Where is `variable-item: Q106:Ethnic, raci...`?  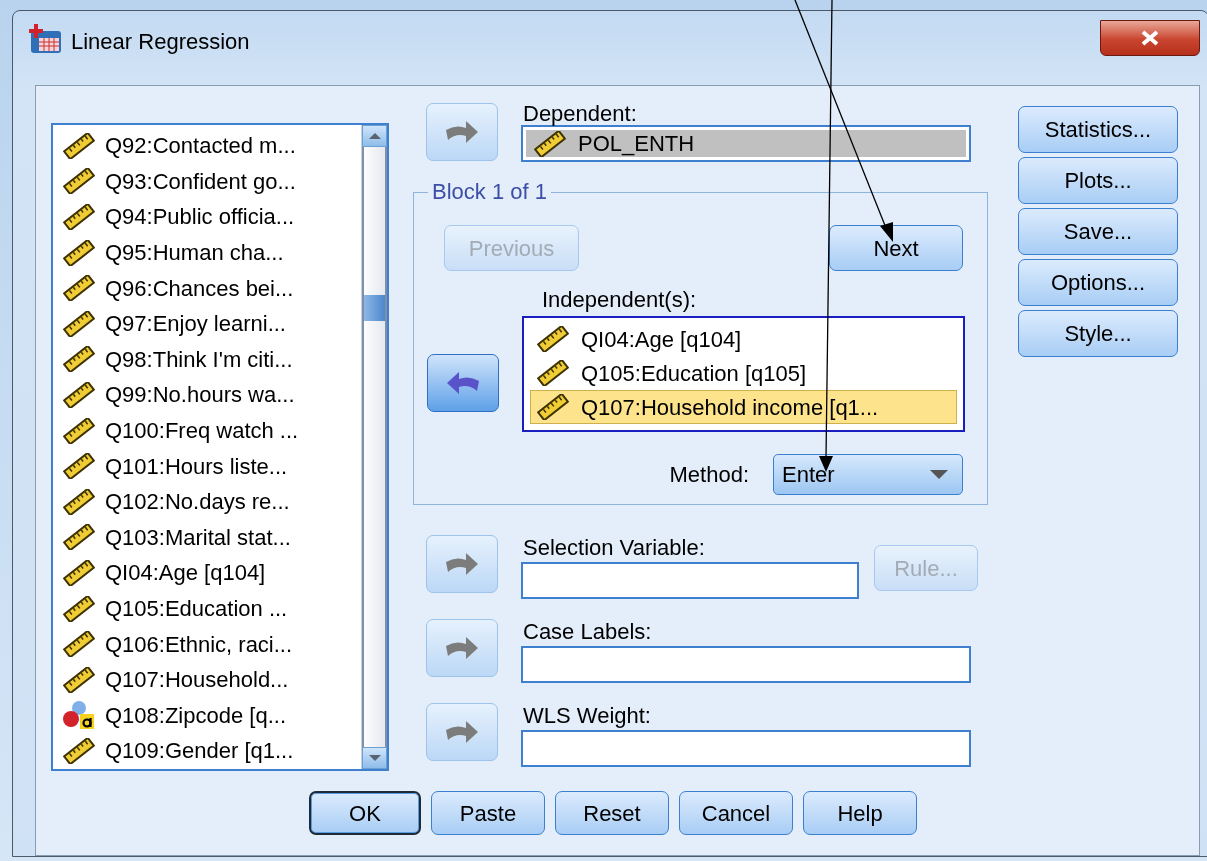 variable-item: Q106:Ethnic, raci... is located at coordinates (207, 644).